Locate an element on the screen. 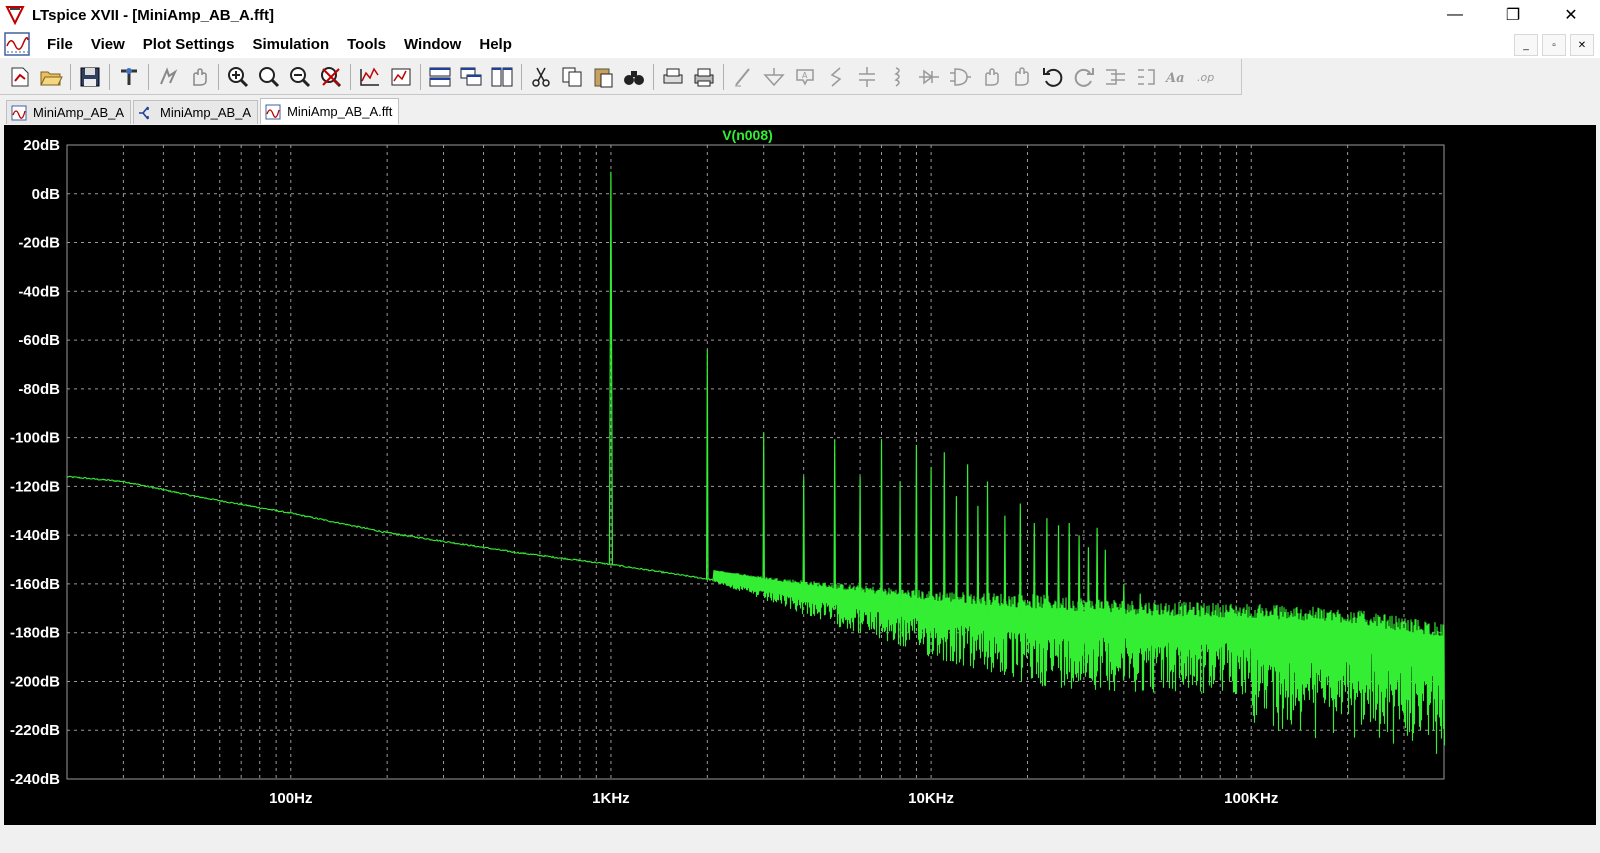  tab-fft-miniamp: MiniAmp_AB_A.fft is located at coordinates (330, 111).